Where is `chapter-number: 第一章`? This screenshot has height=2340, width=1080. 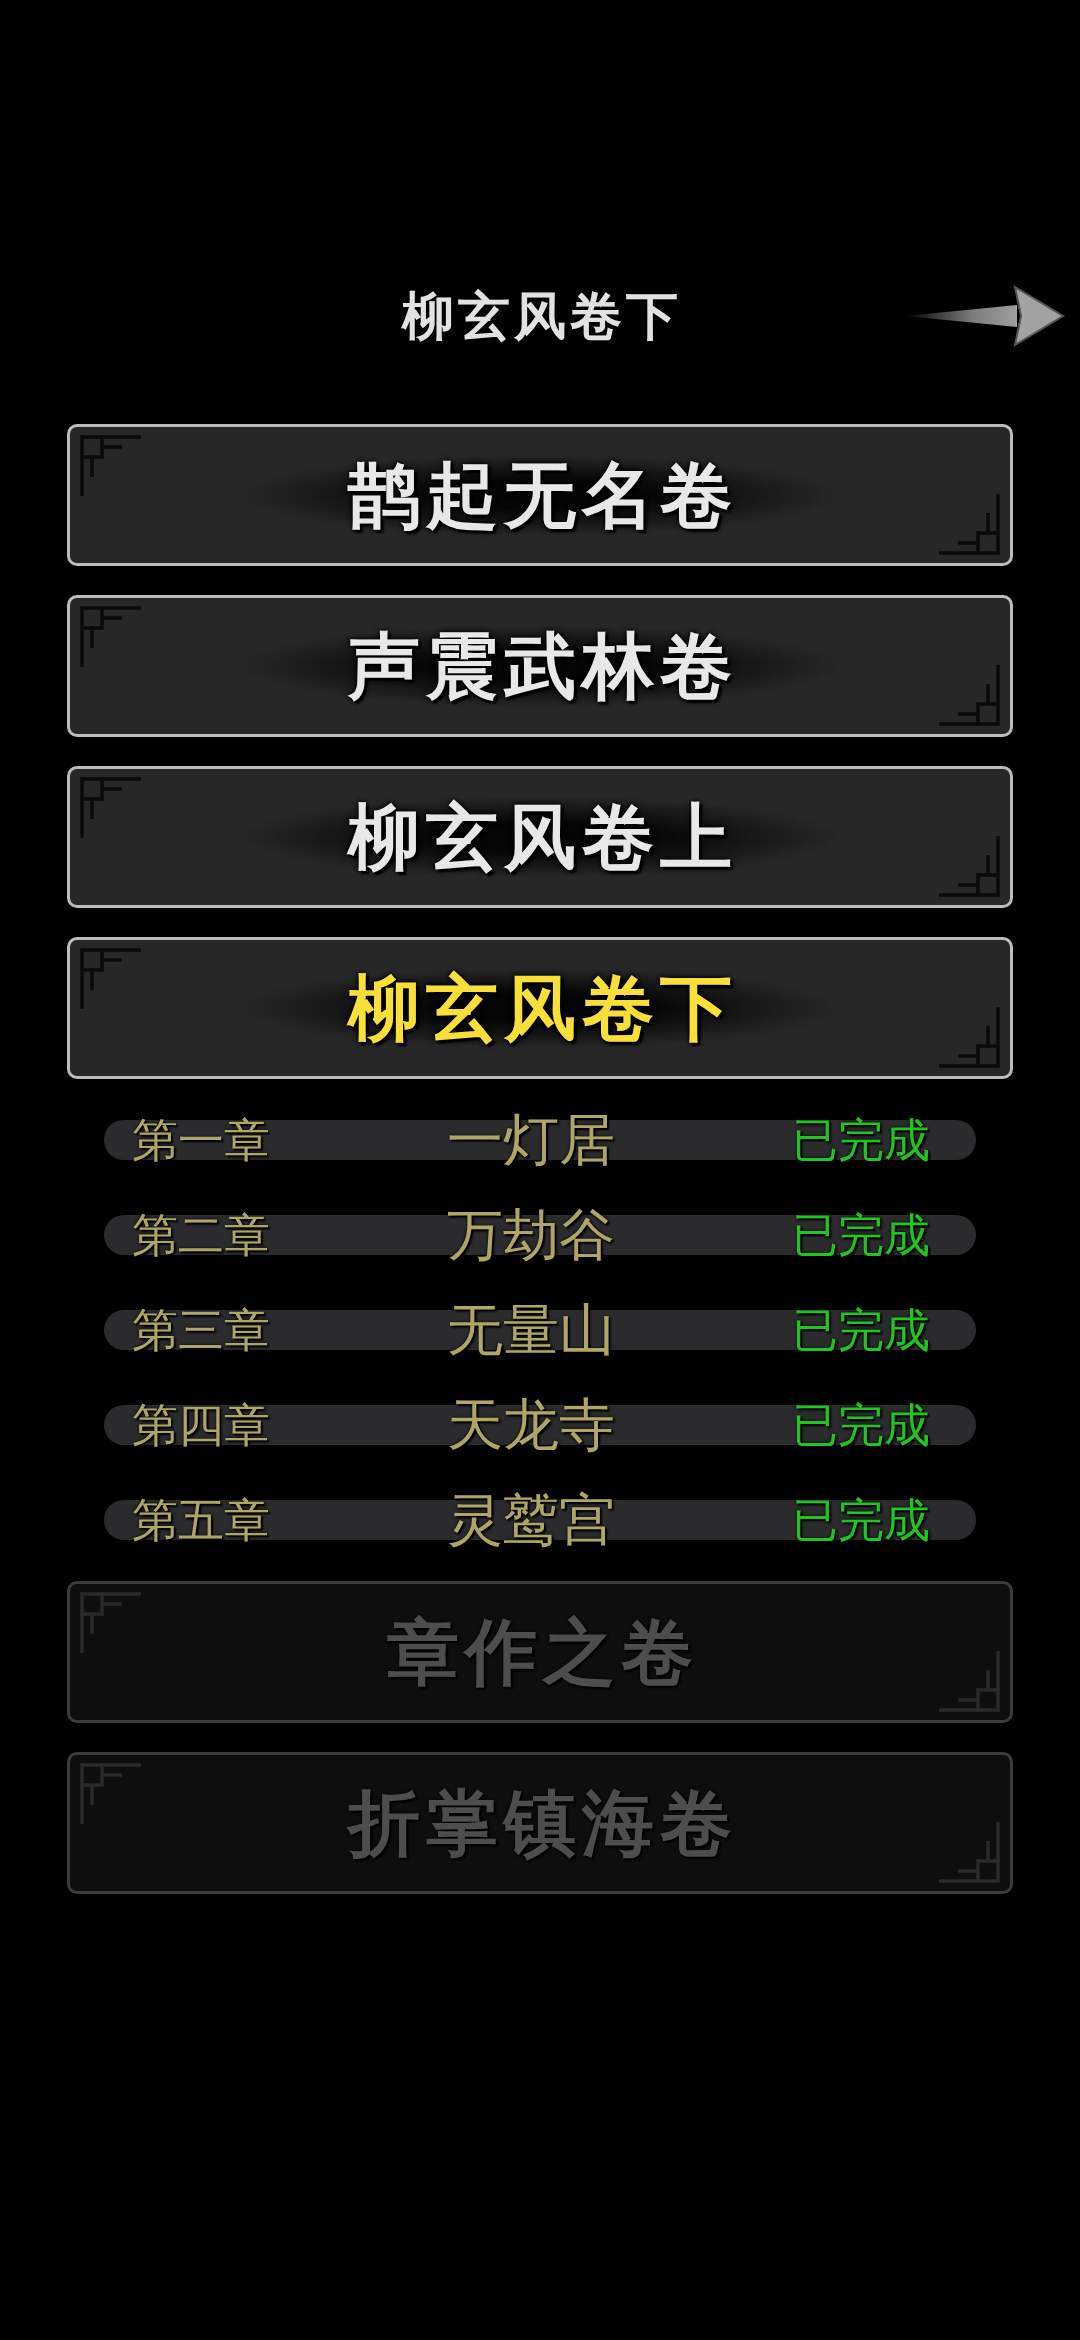 chapter-number: 第一章 is located at coordinates (201, 1140).